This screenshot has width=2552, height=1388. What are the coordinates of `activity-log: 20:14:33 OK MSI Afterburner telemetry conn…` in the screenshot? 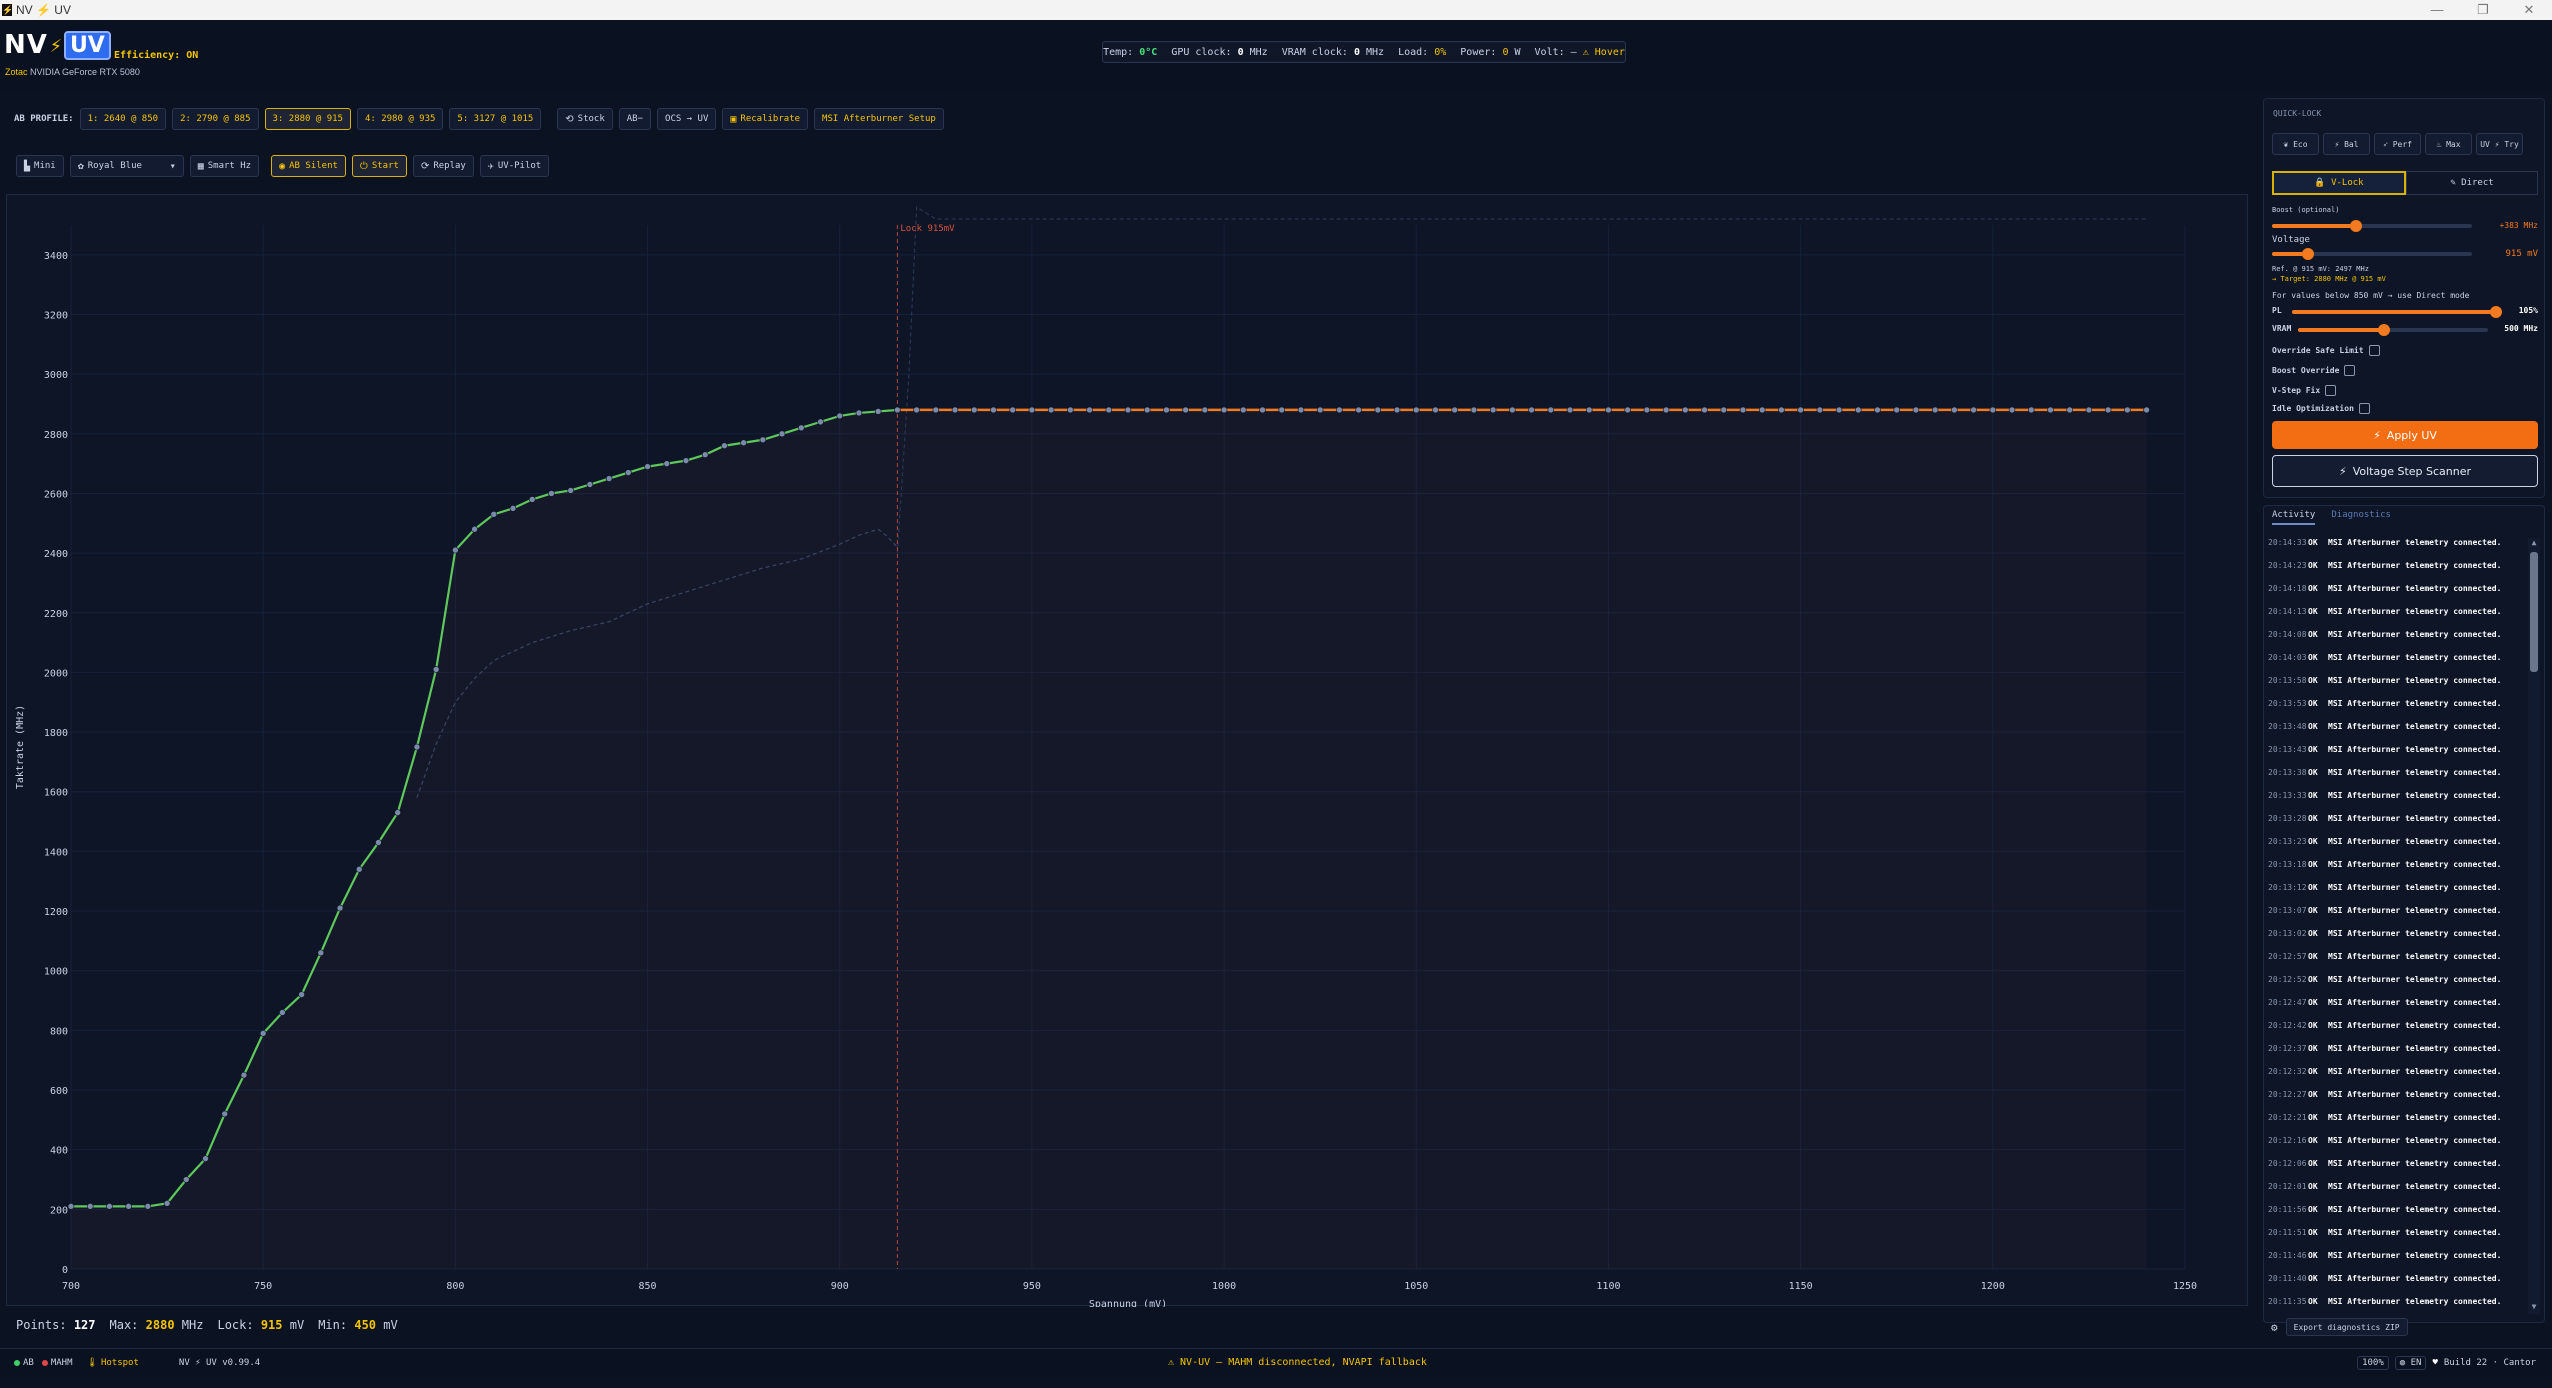 It's located at (2397, 926).